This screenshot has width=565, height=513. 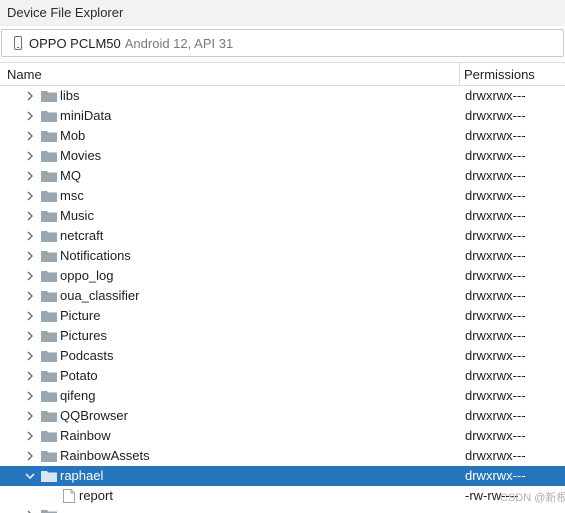 What do you see at coordinates (70, 95) in the screenshot?
I see `row-name: libs` at bounding box center [70, 95].